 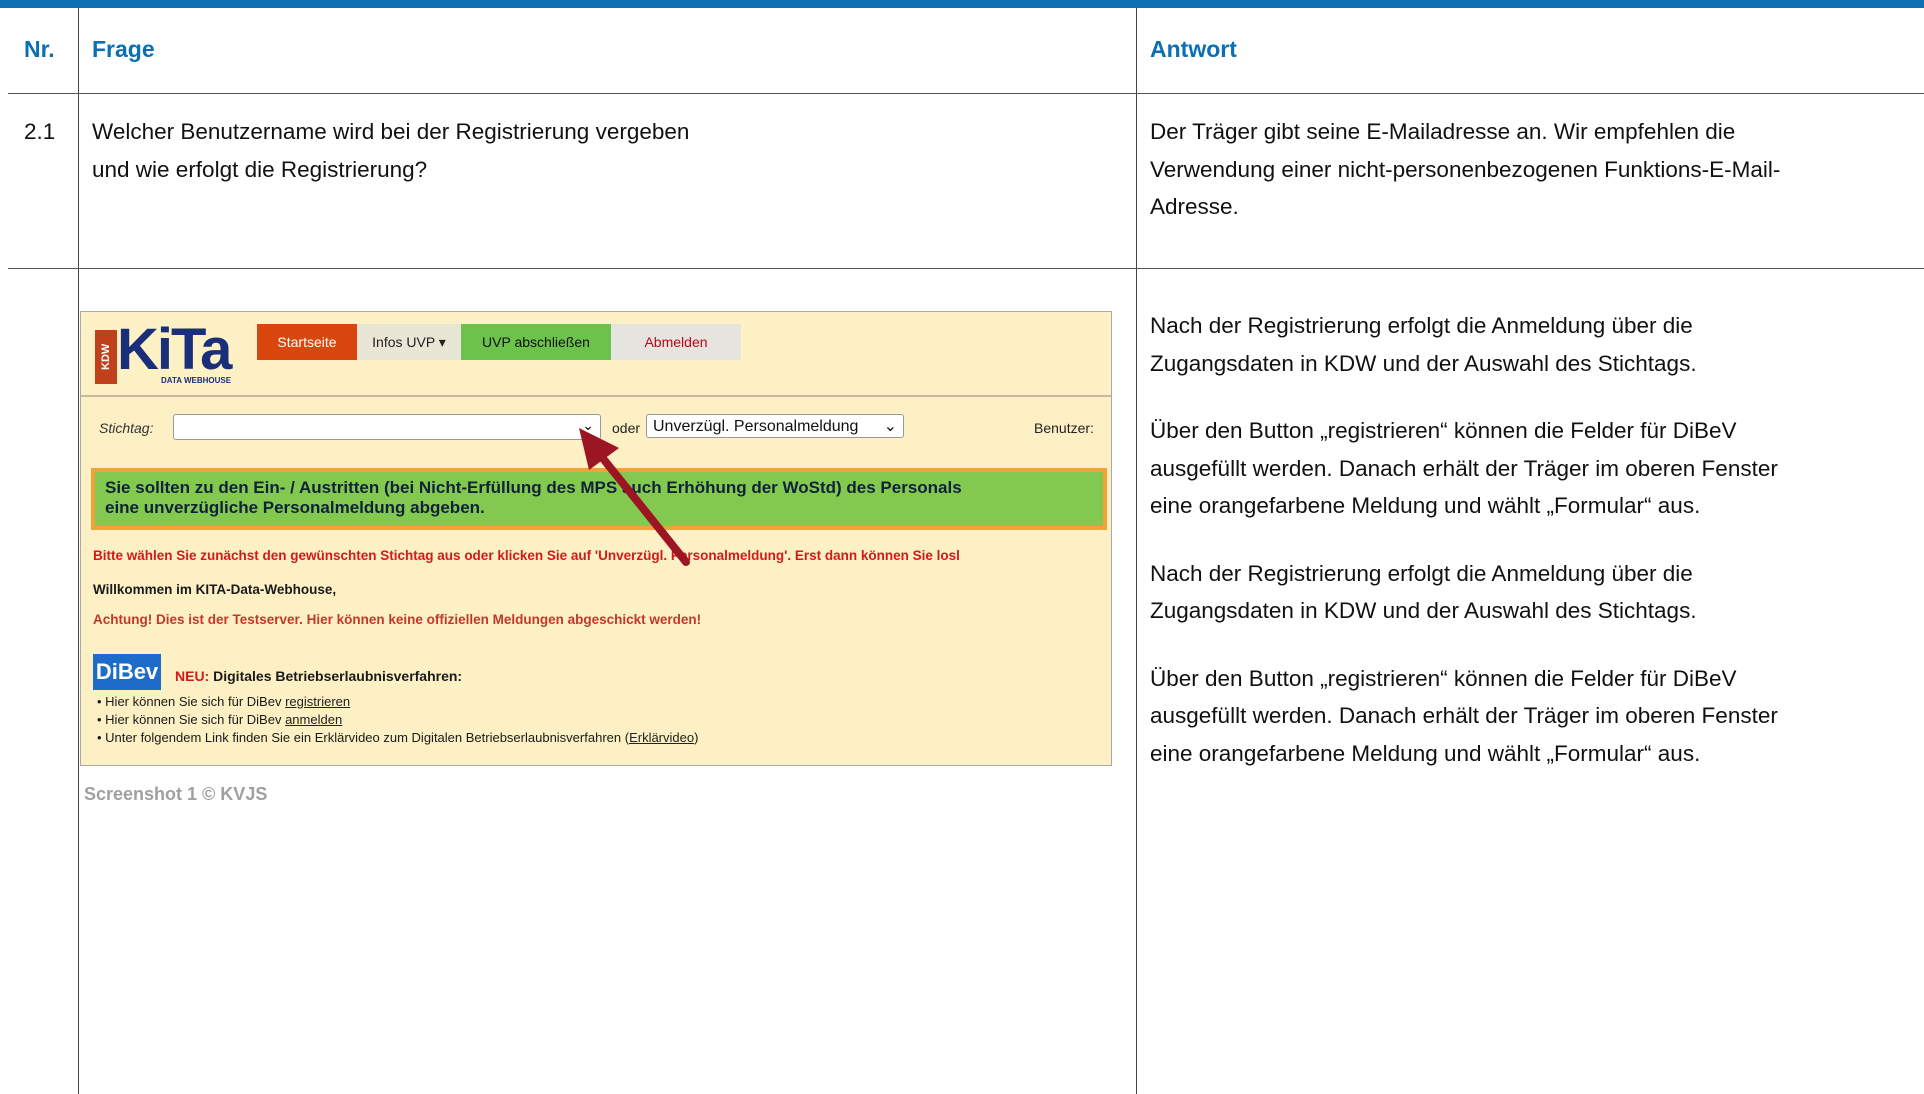 I want to click on header-row-divider, so click(x=966, y=93).